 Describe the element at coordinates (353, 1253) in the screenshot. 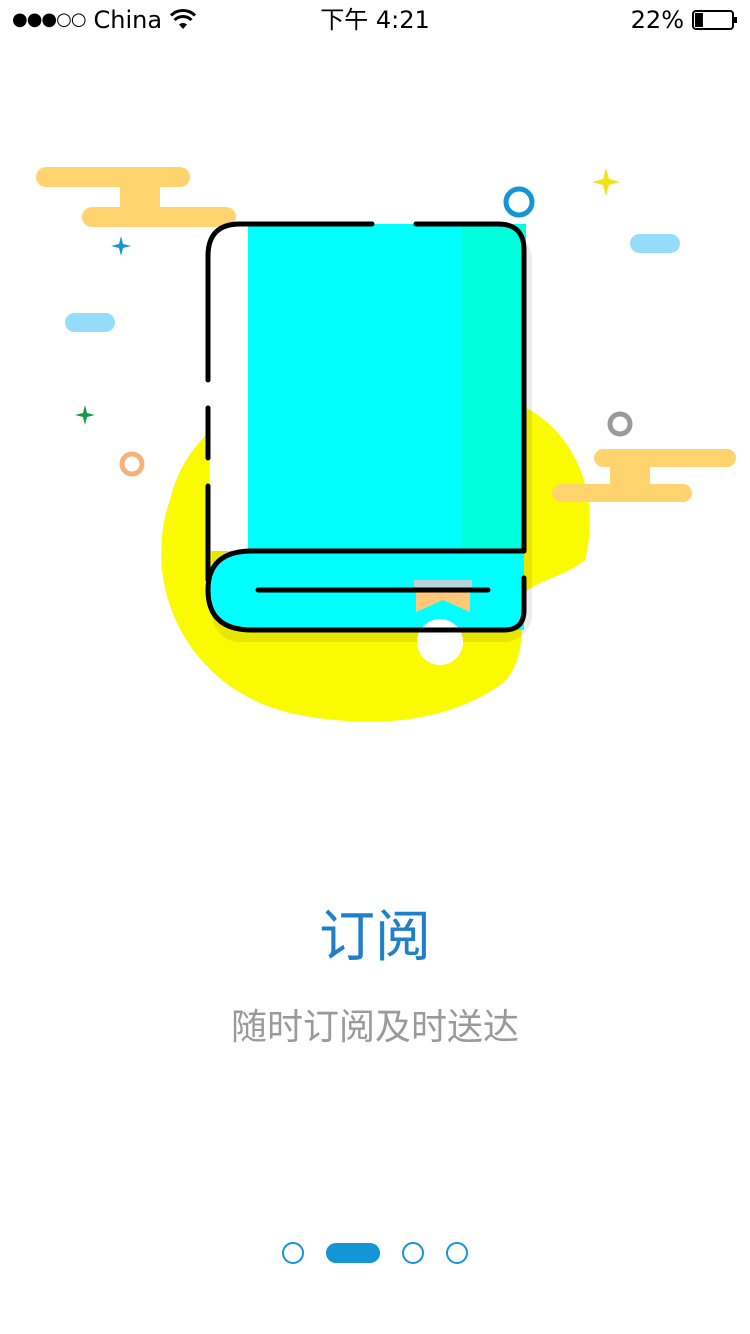

I see `page-dot-active` at that location.